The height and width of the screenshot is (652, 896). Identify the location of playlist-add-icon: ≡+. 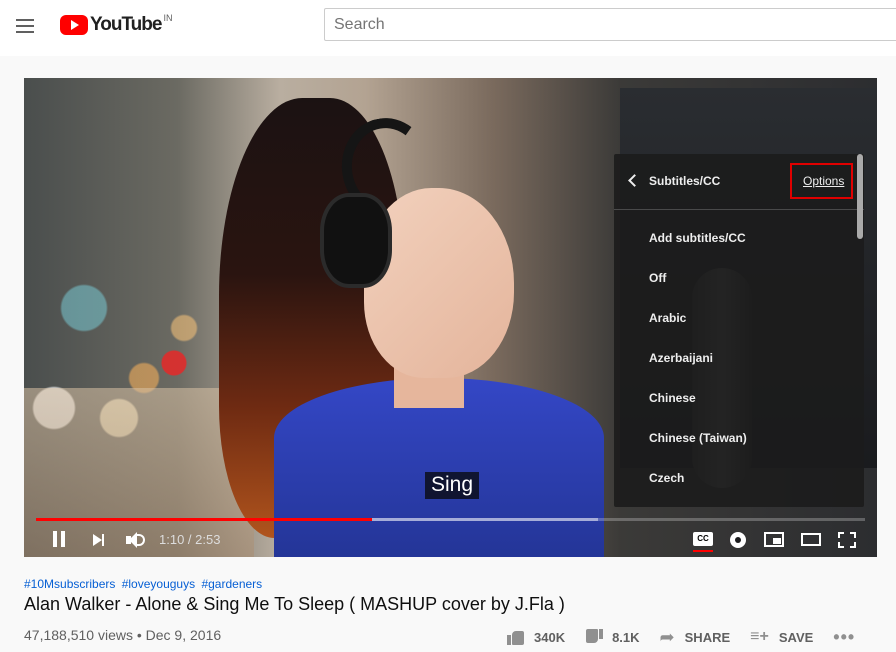
(759, 636).